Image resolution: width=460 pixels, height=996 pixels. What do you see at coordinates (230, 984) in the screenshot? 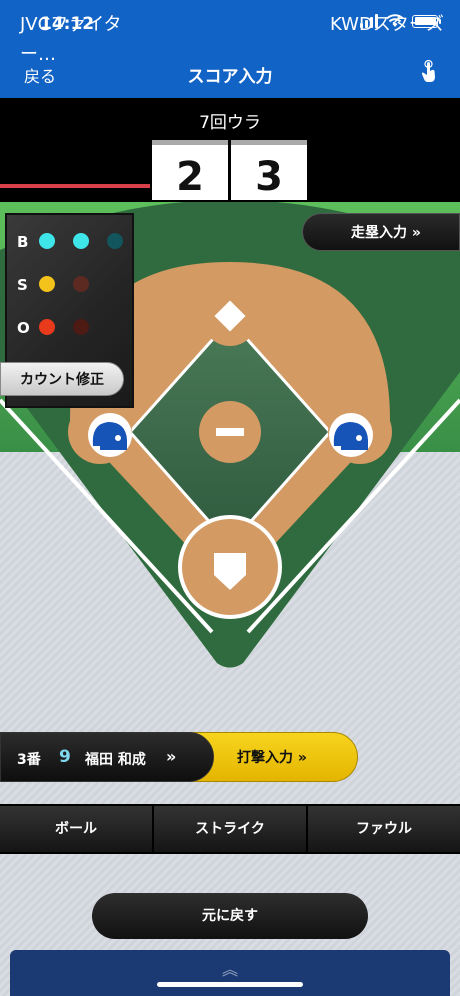
I see `home-indicator` at bounding box center [230, 984].